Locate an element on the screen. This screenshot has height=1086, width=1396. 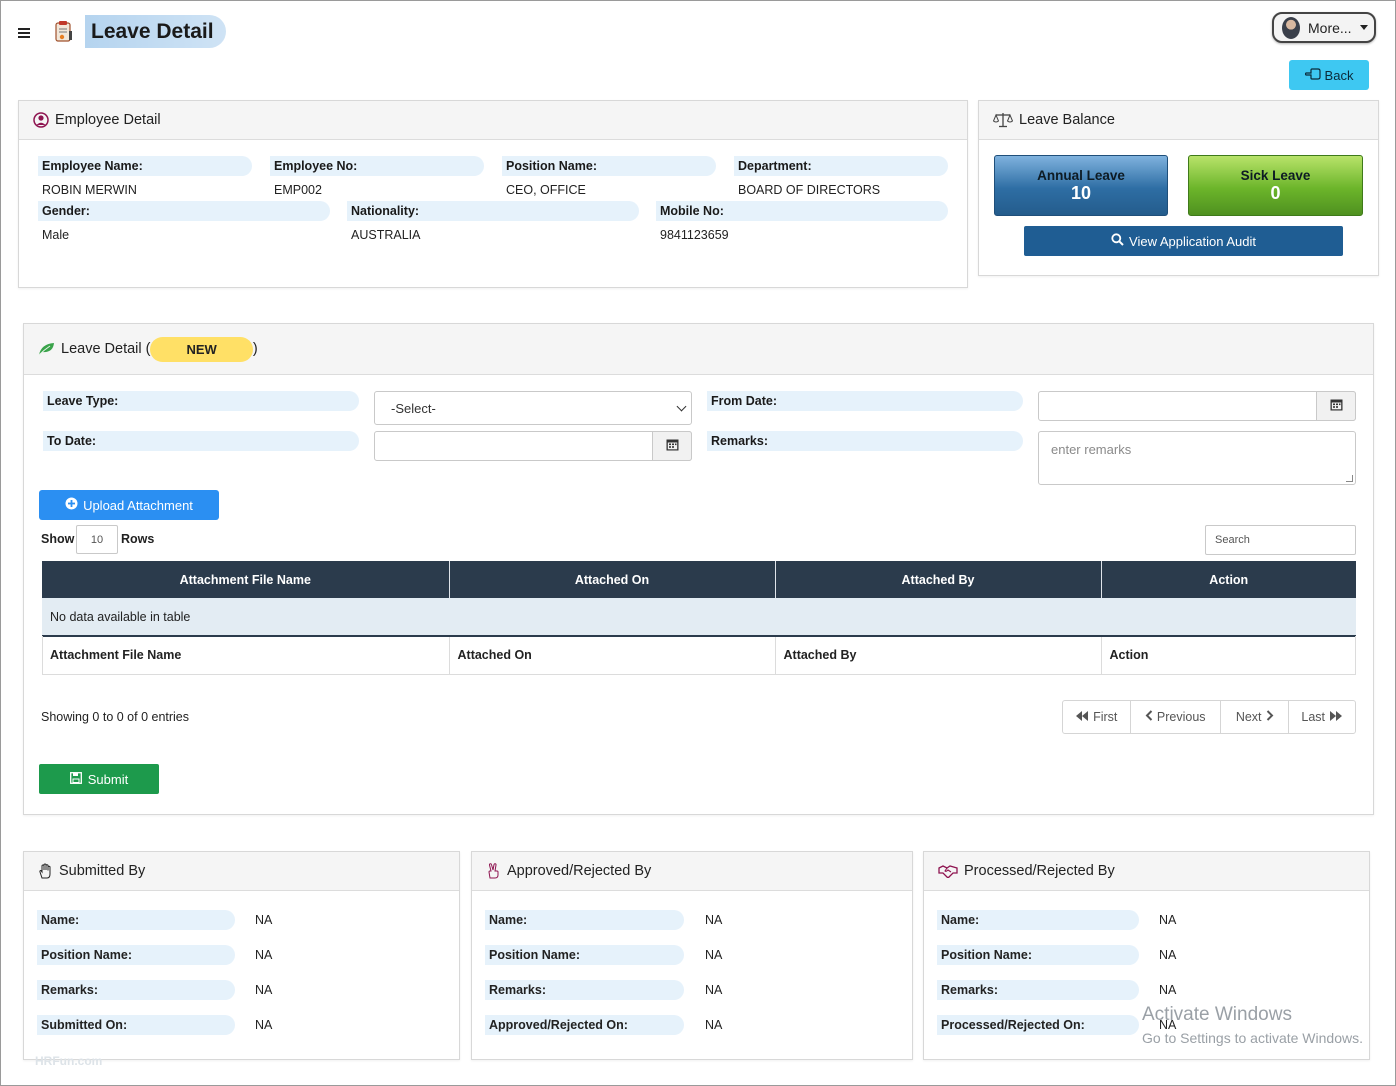
rows-per-page-input: 10 is located at coordinates (97, 539).